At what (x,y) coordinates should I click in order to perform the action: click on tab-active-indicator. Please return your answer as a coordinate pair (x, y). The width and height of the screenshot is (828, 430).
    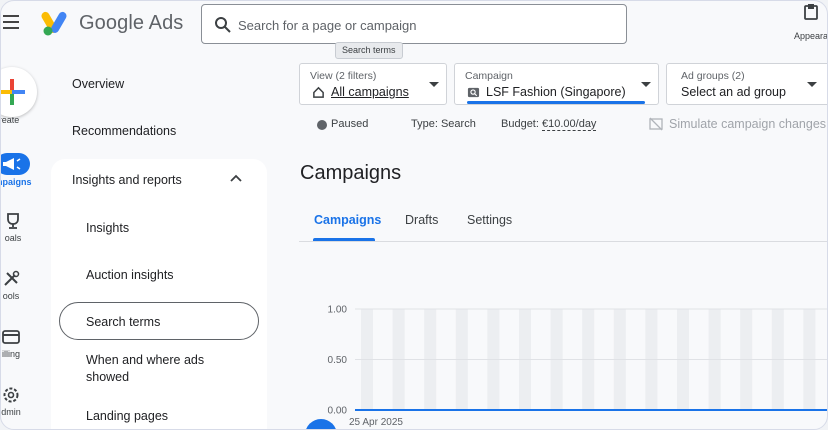
    Looking at the image, I should click on (344, 239).